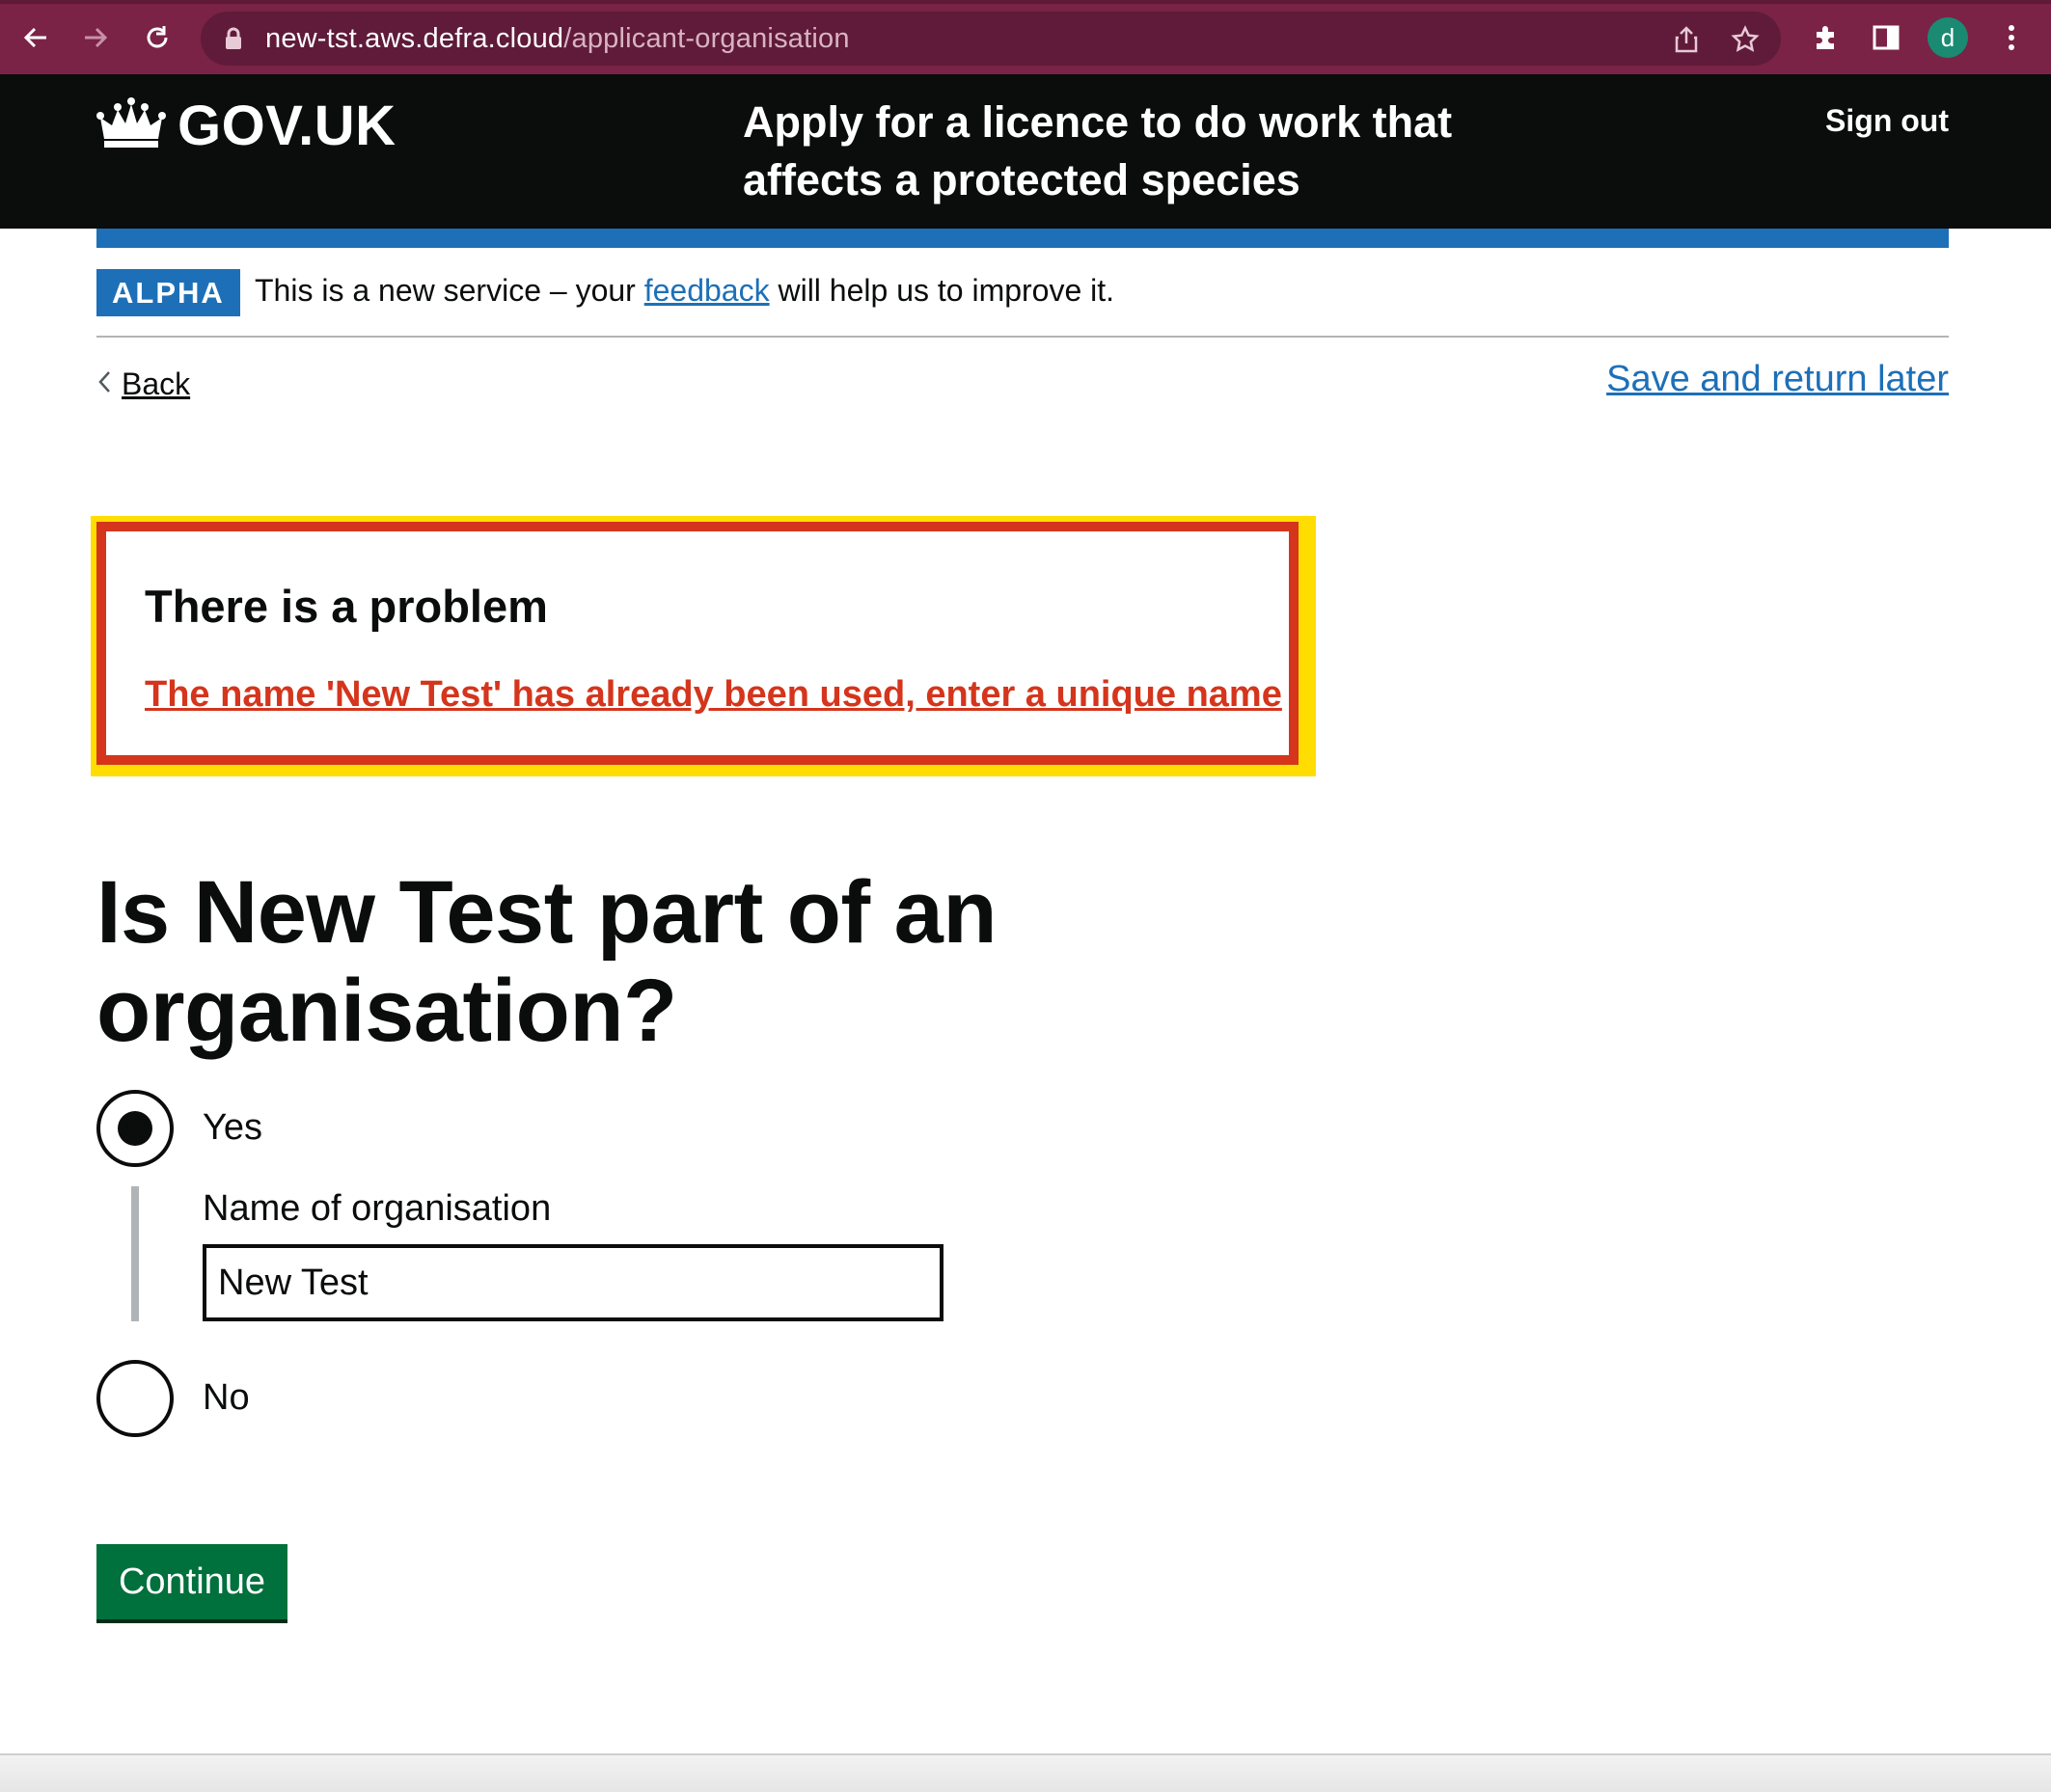  I want to click on url-host: new-tst.aws.defra.cloud, so click(414, 38).